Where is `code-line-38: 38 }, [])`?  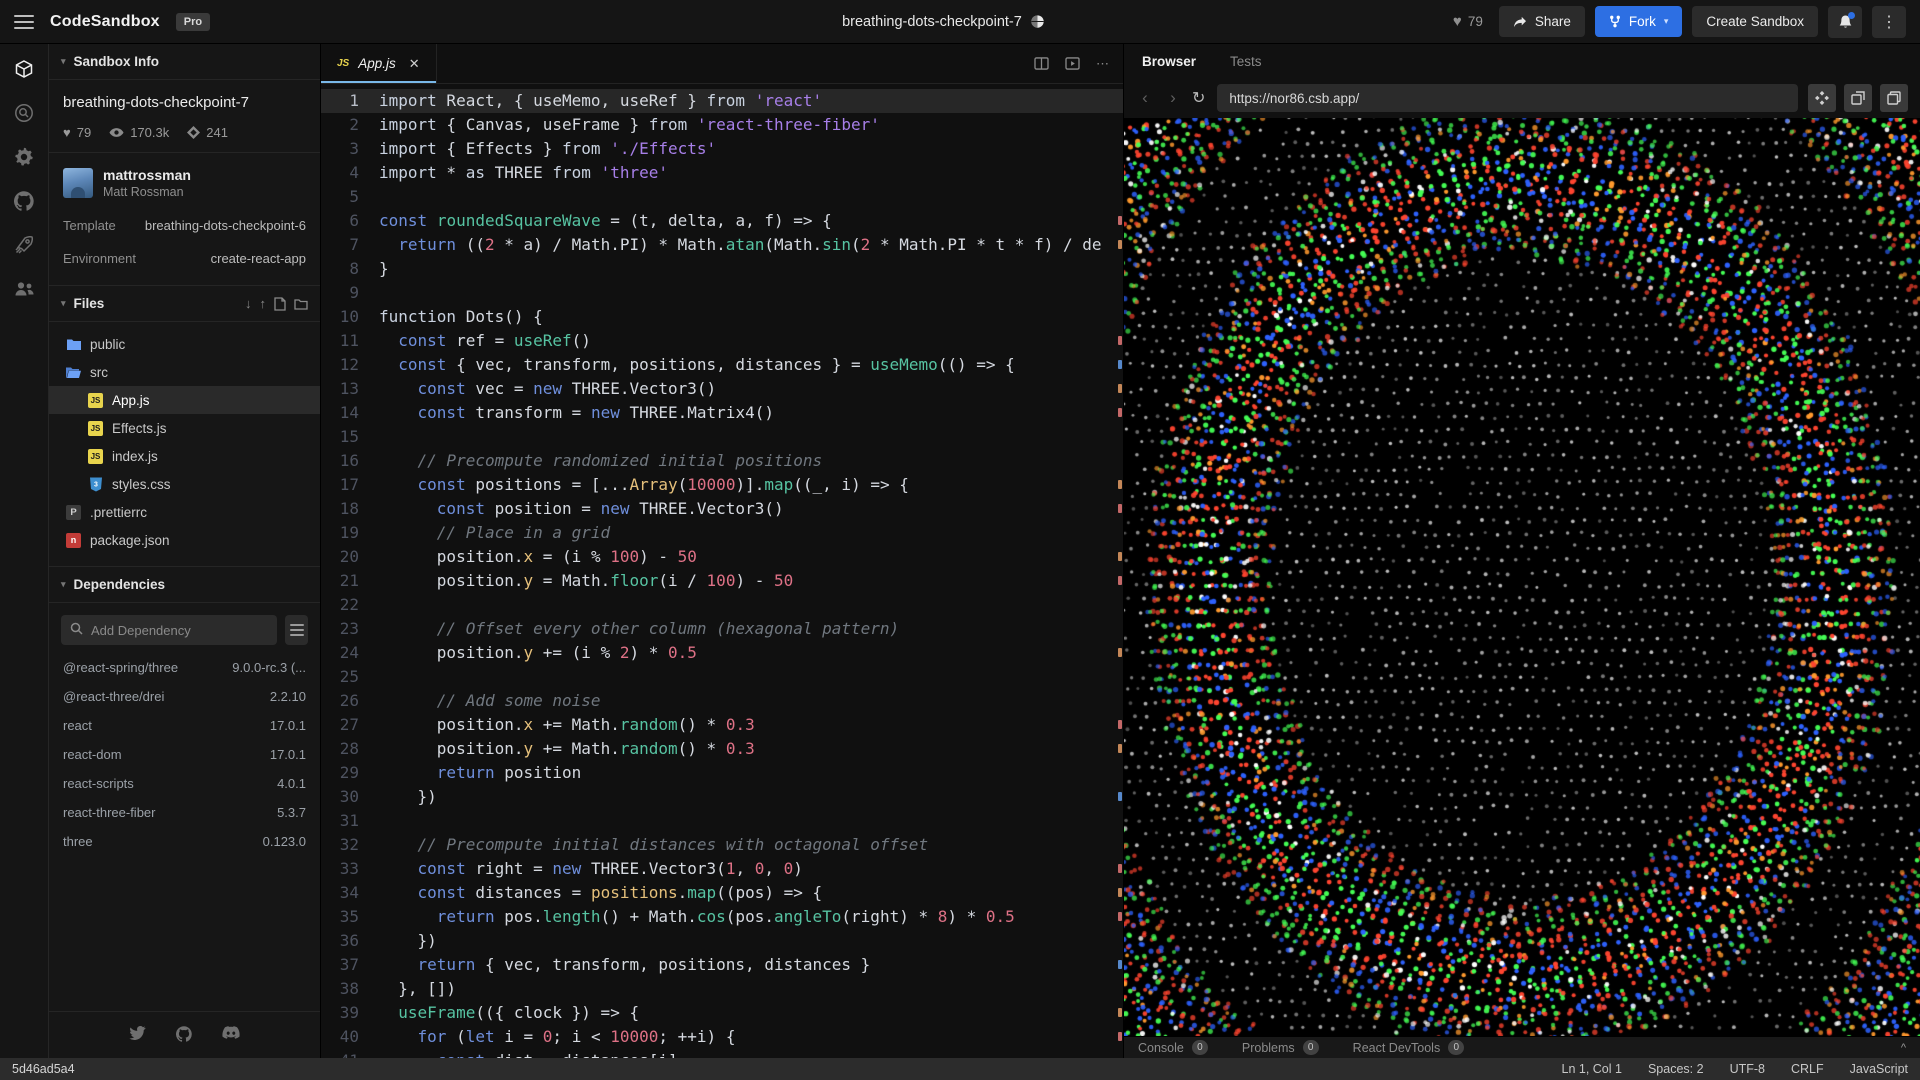
code-line-38: 38 }, []) is located at coordinates (722, 989).